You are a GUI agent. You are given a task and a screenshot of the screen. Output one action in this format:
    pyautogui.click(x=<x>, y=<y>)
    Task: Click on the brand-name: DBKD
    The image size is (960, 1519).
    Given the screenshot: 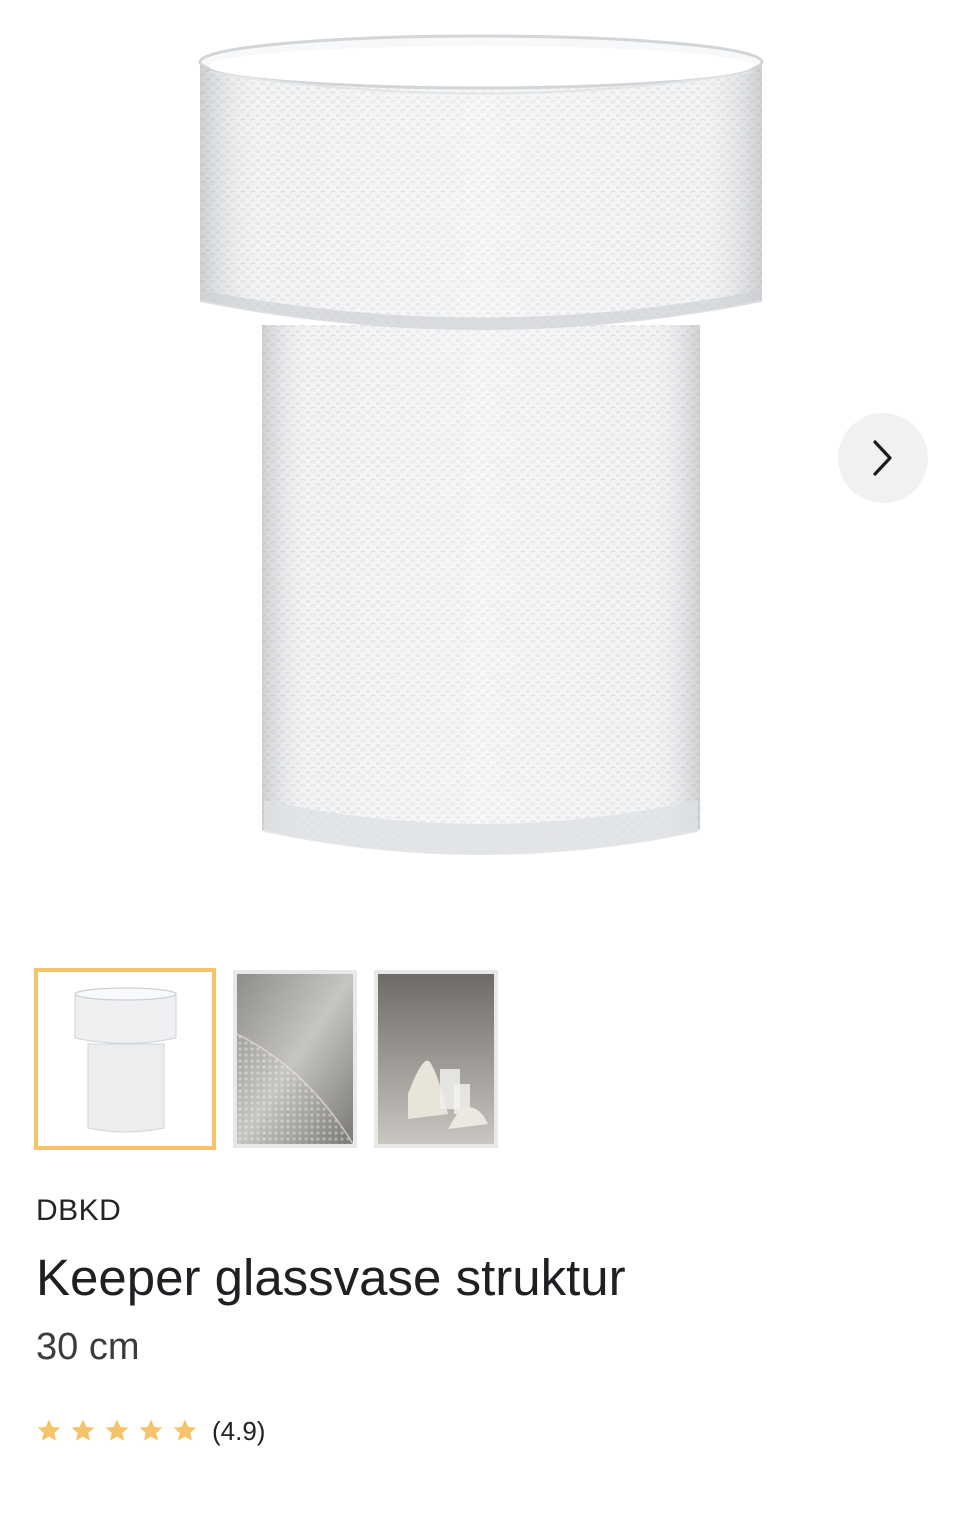 What is the action you would take?
    pyautogui.click(x=78, y=1211)
    